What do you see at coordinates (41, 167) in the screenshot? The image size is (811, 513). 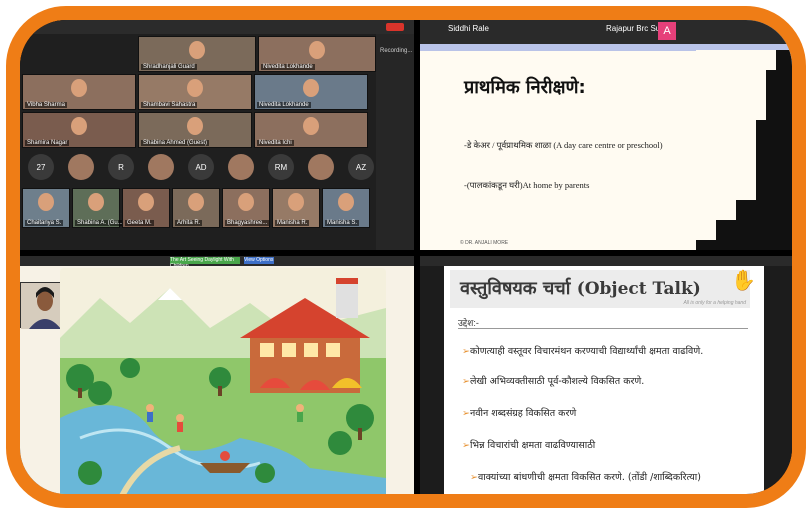 I see `participant-initials-chip: 27` at bounding box center [41, 167].